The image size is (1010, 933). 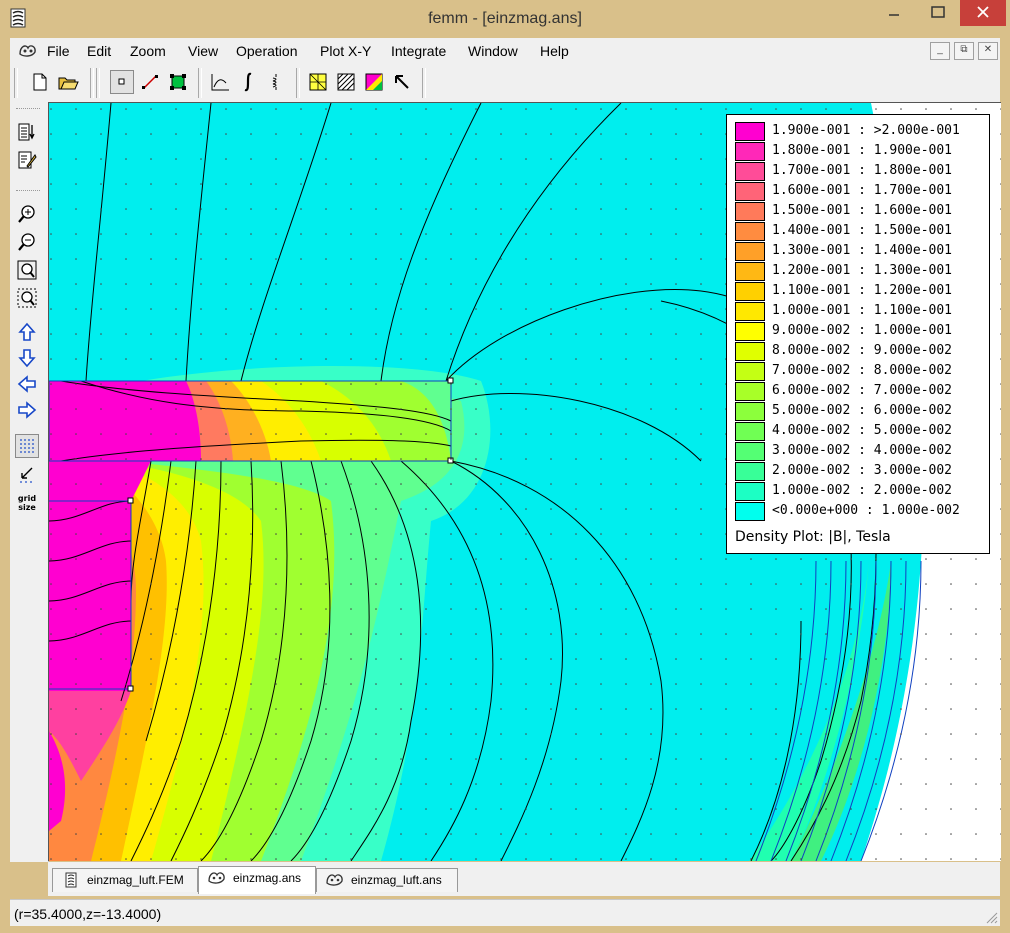 What do you see at coordinates (276, 82) in the screenshot?
I see `circuit-props-button` at bounding box center [276, 82].